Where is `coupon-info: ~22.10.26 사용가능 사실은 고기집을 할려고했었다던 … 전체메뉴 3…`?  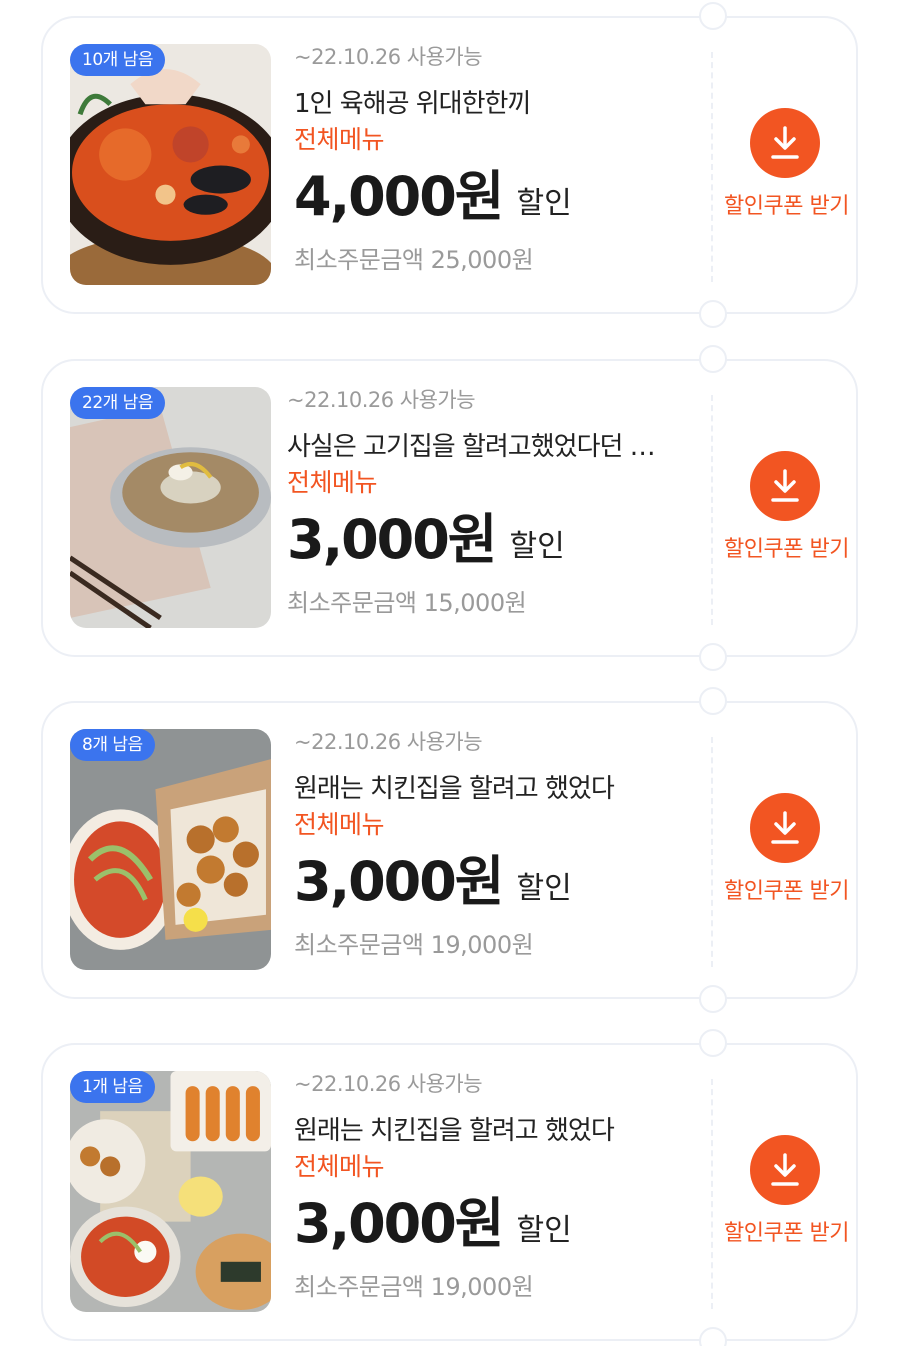 coupon-info: ~22.10.26 사용가능 사실은 고기집을 할려고했었다던 … 전체메뉴 3… is located at coordinates (489, 503).